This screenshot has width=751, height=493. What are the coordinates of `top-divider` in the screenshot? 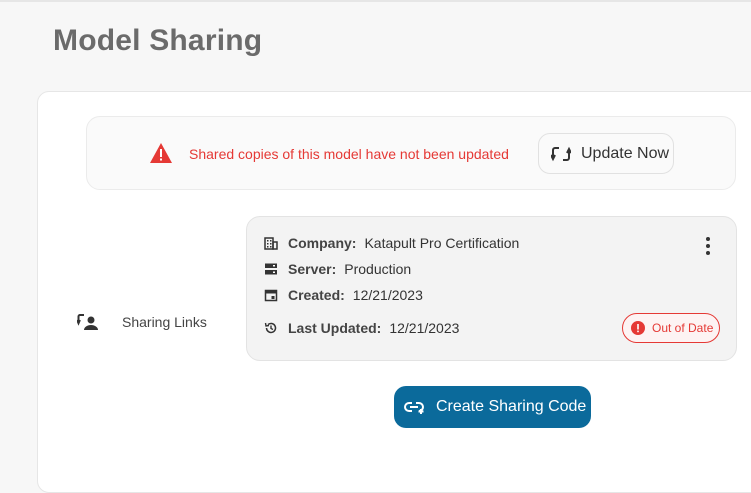 It's located at (375, 1).